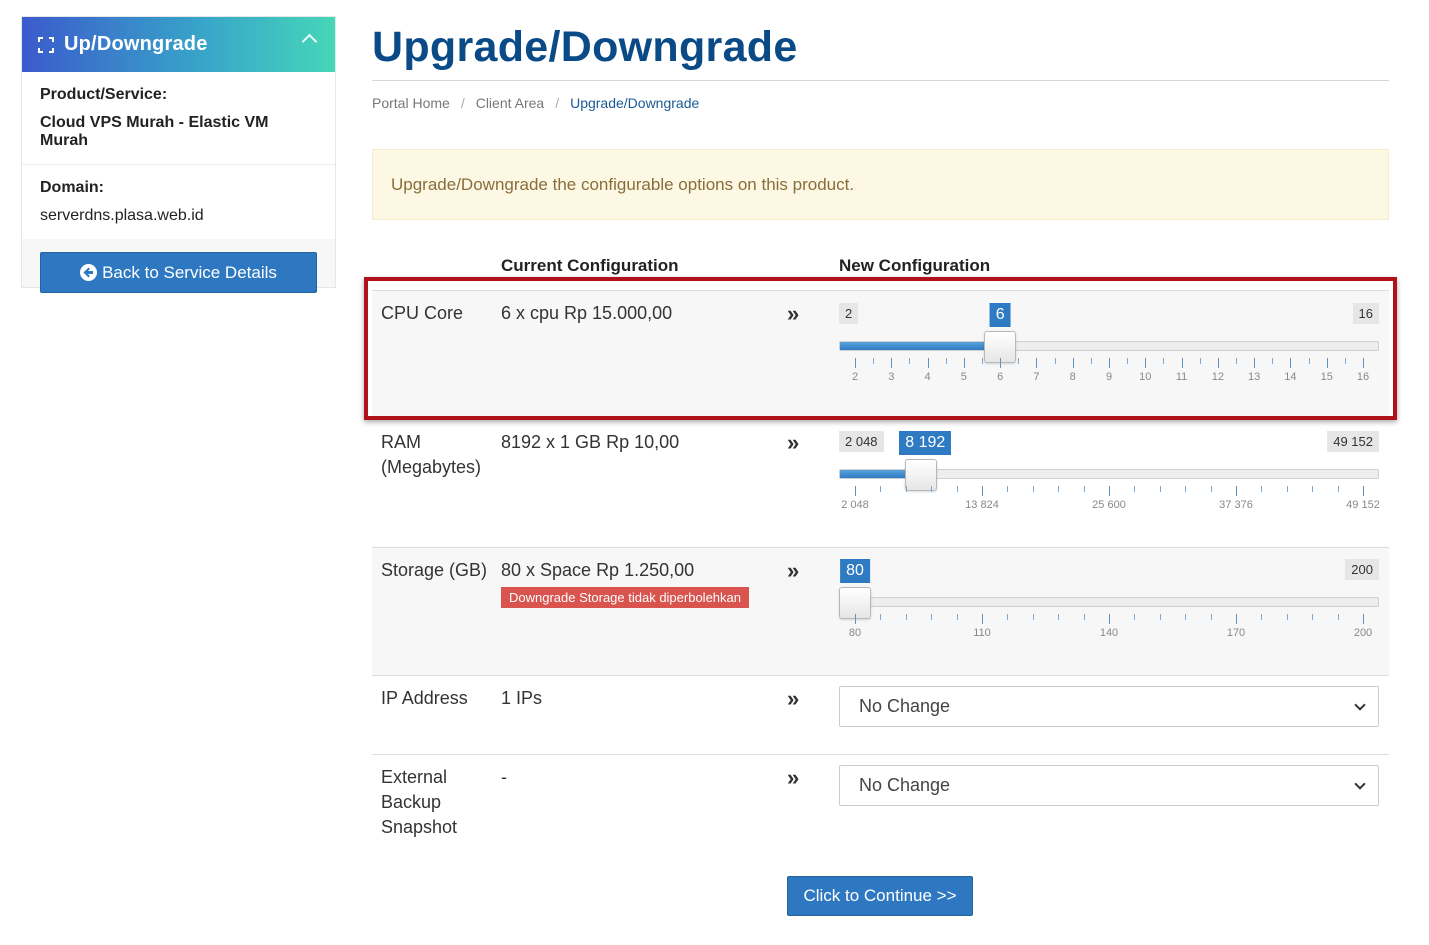  Describe the element at coordinates (1363, 377) in the screenshot. I see `slider-tick-label: 16` at that location.